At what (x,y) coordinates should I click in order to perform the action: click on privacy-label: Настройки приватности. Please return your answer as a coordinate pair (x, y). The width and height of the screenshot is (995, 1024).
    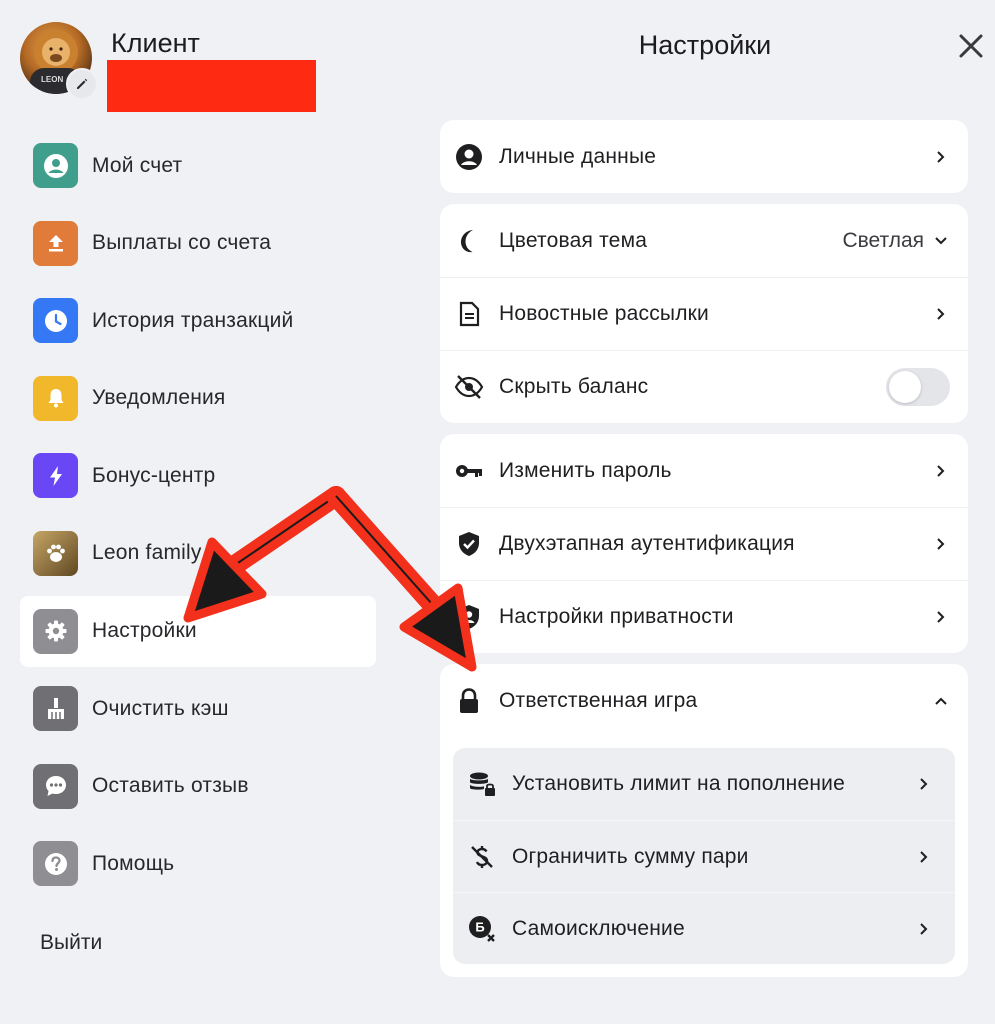
    Looking at the image, I should click on (616, 616).